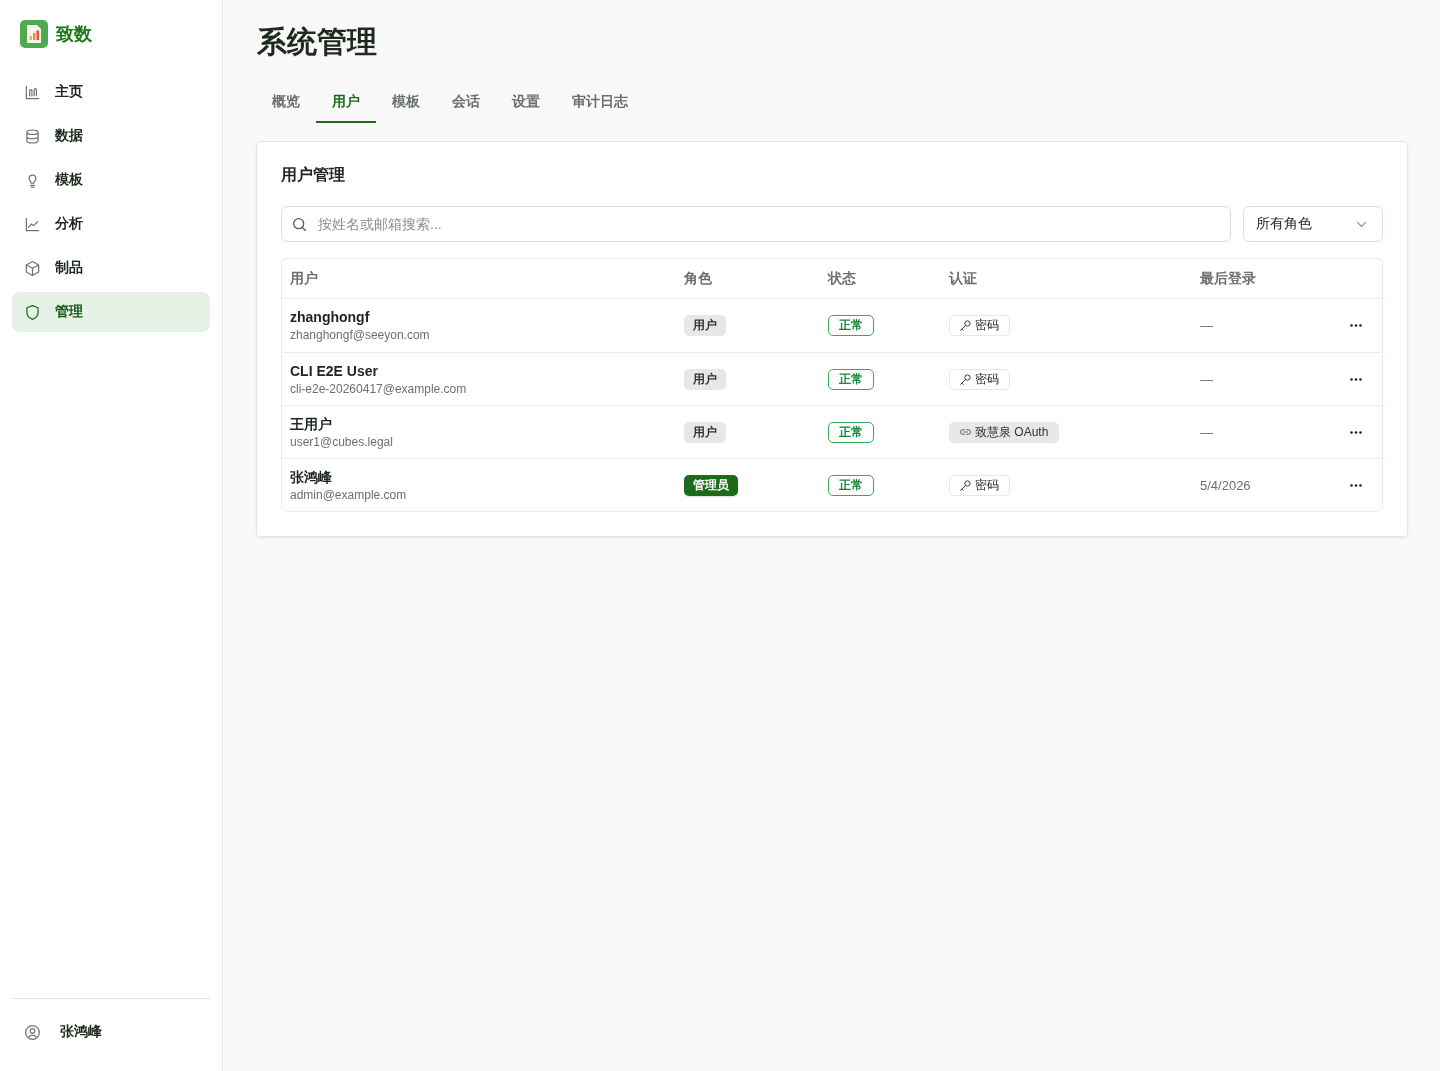 The image size is (1440, 1071). I want to click on user-menu: 张鸿峰, so click(111, 1032).